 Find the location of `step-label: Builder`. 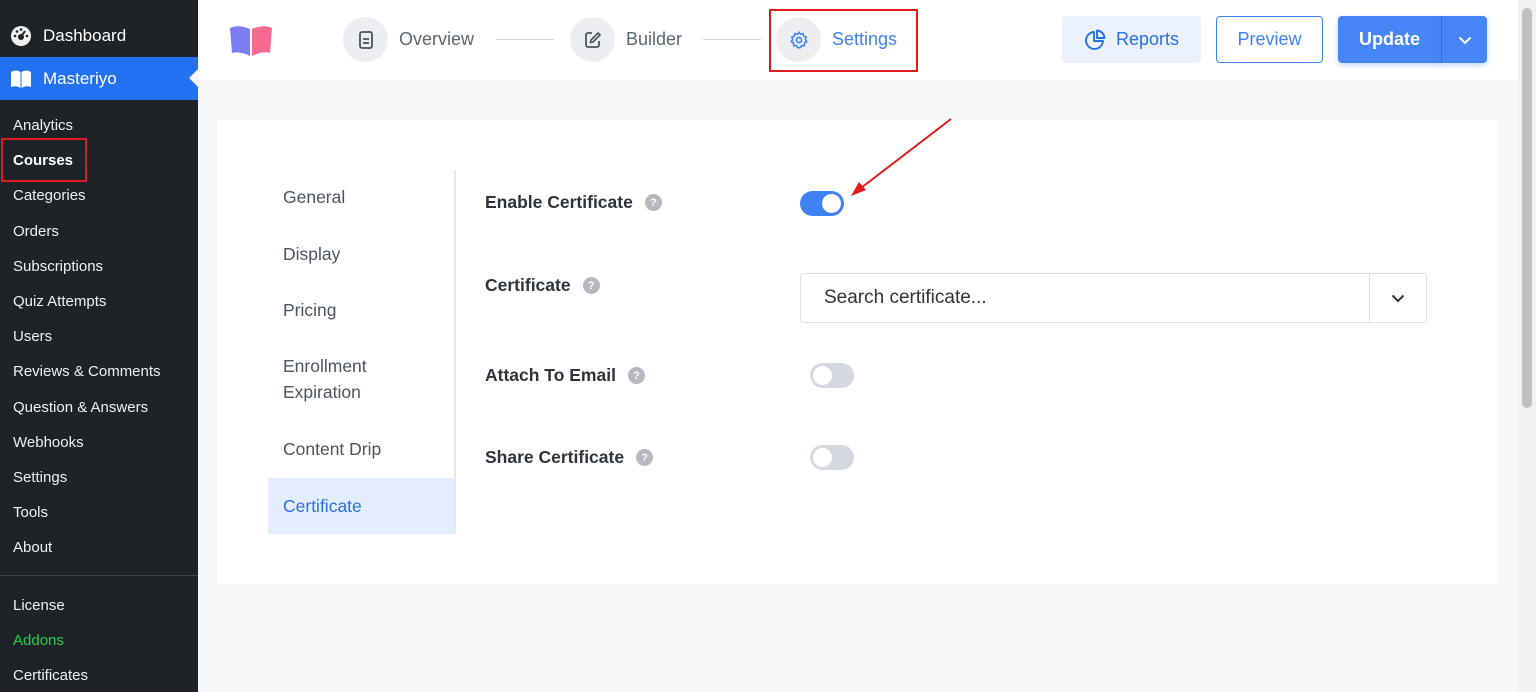

step-label: Builder is located at coordinates (654, 39).